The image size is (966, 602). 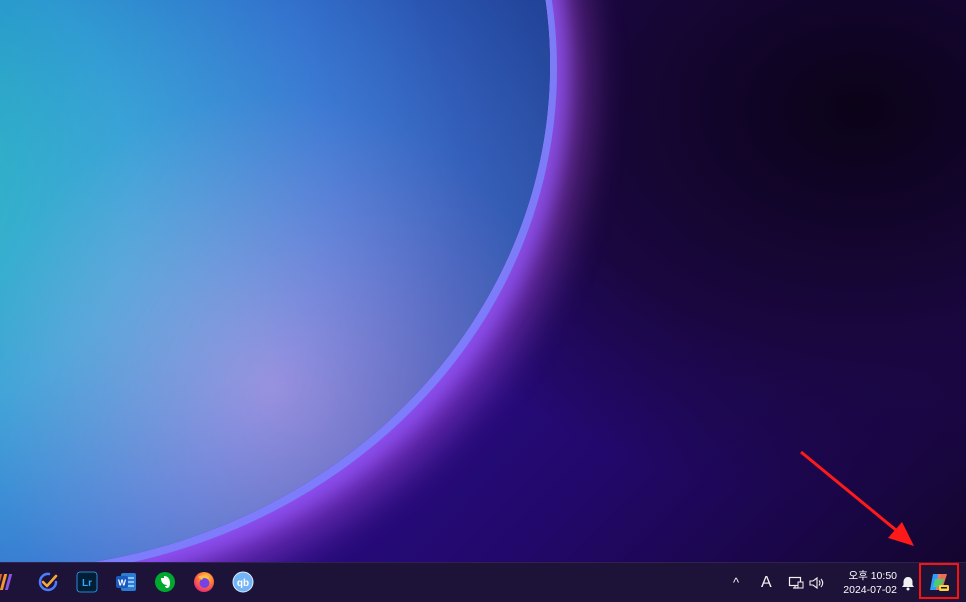 I want to click on clock-date: 2024-07-02, so click(x=870, y=590).